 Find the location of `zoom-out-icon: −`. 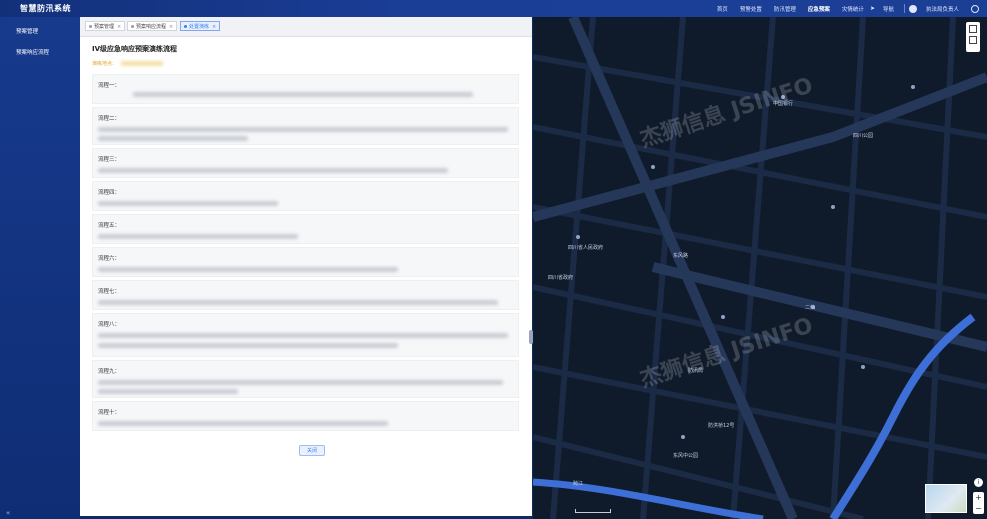

zoom-out-icon: − is located at coordinates (978, 508).